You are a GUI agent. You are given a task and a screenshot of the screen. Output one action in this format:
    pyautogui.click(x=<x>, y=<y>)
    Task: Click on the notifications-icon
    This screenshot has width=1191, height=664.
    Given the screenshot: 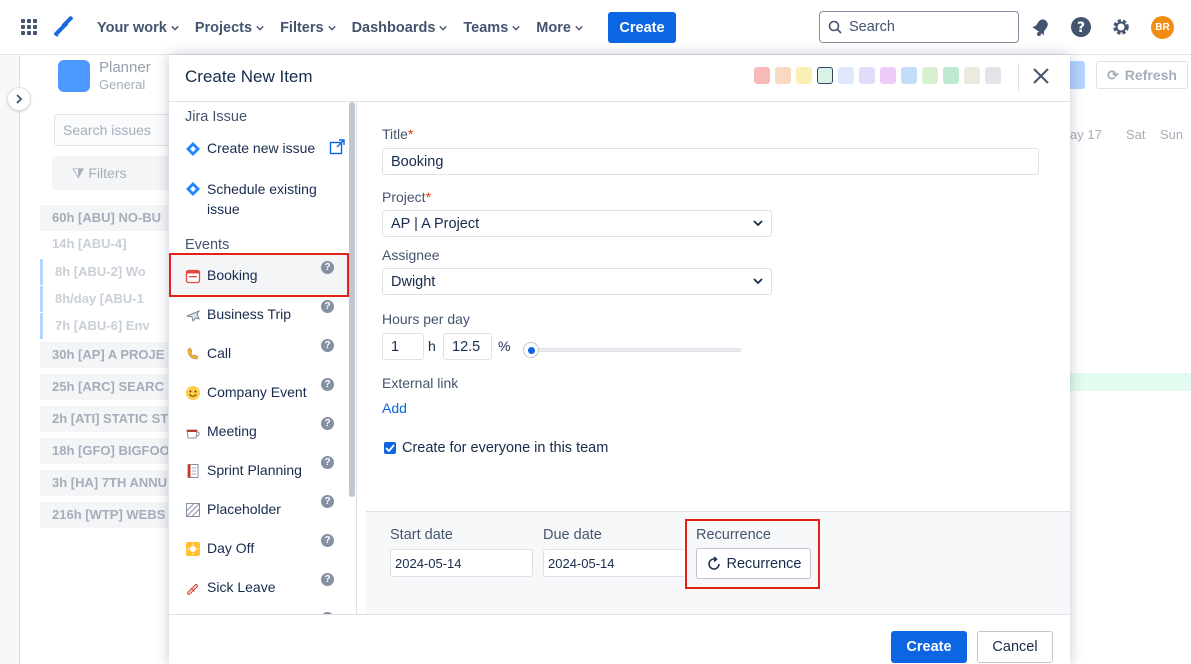 What is the action you would take?
    pyautogui.click(x=1041, y=27)
    